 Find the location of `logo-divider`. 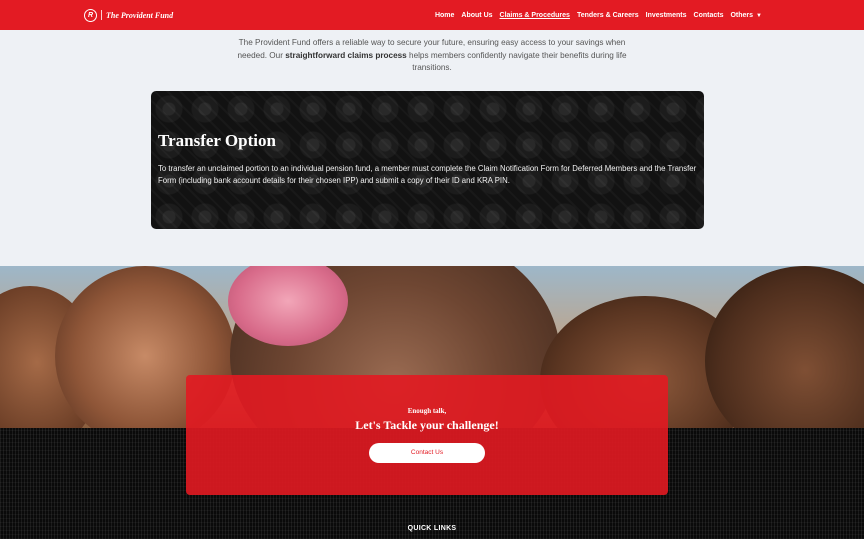

logo-divider is located at coordinates (101, 15).